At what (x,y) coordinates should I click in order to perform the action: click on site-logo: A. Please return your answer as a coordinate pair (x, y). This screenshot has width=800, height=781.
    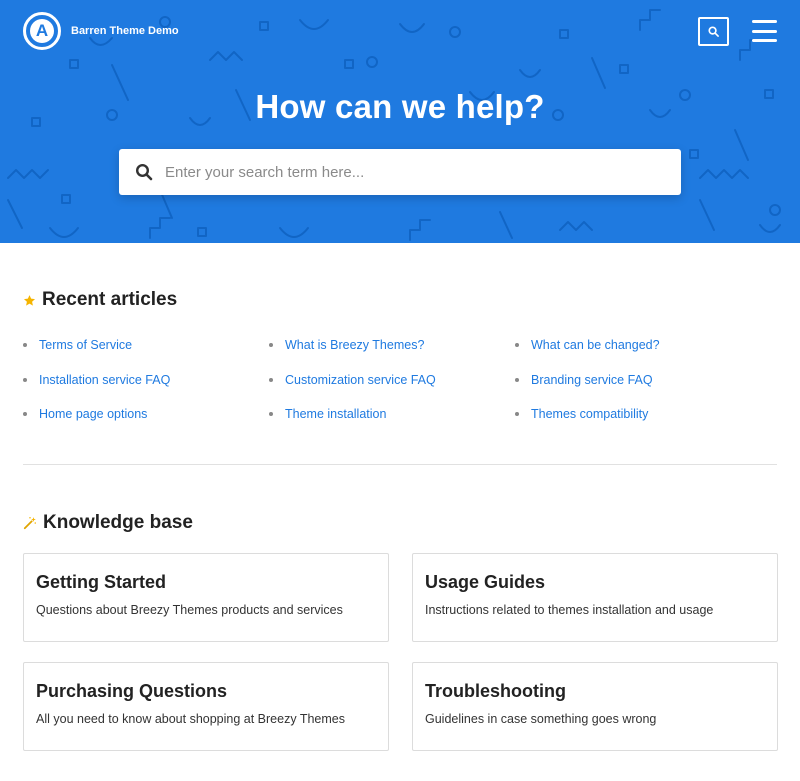
    Looking at the image, I should click on (42, 31).